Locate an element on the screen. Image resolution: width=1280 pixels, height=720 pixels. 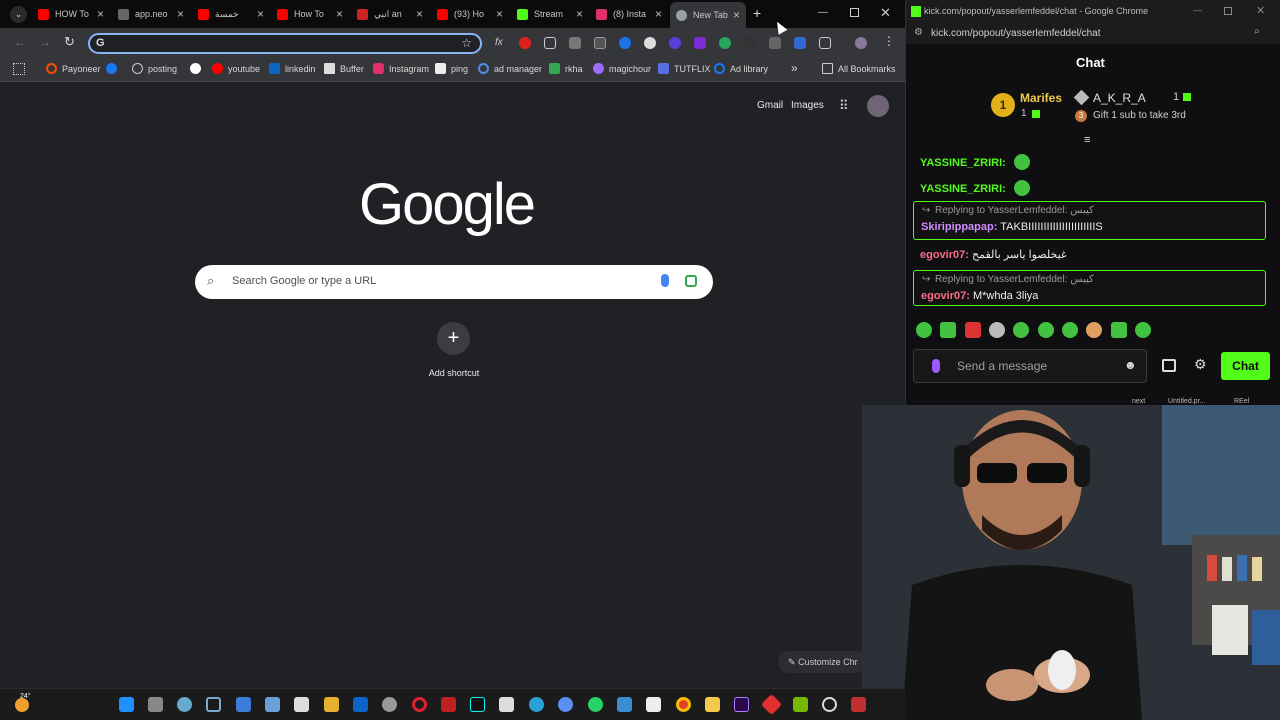
customize-chrome-button: ✎ Customize Chr is located at coordinates (823, 662).